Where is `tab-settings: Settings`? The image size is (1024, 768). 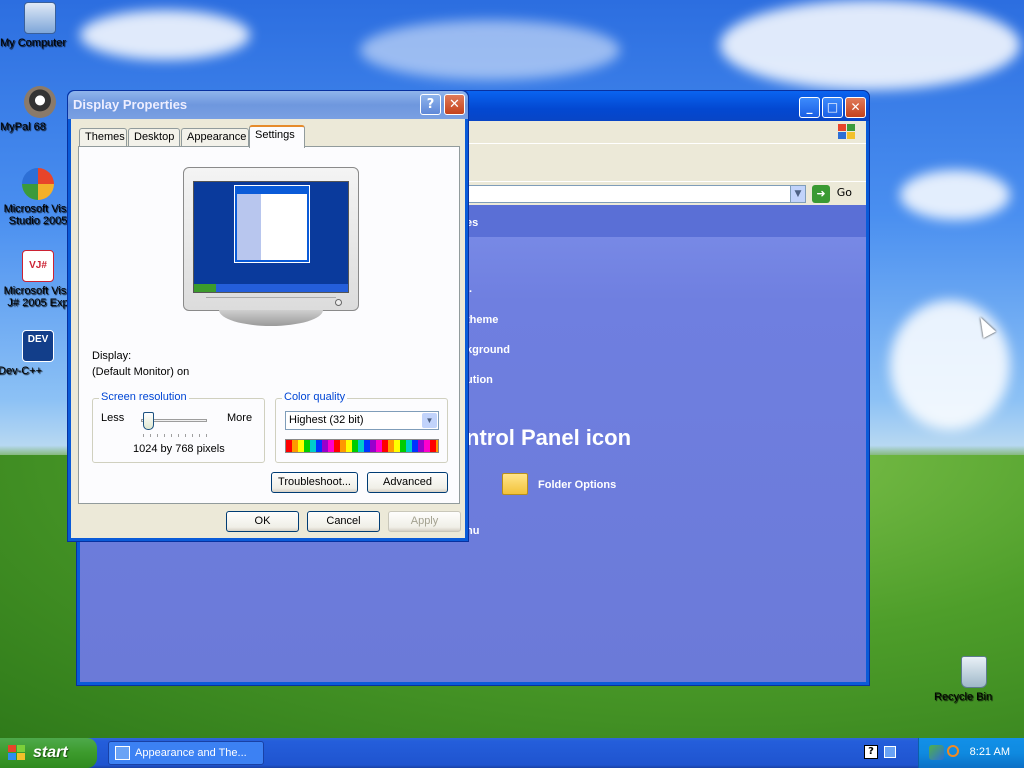
tab-settings: Settings is located at coordinates (277, 136).